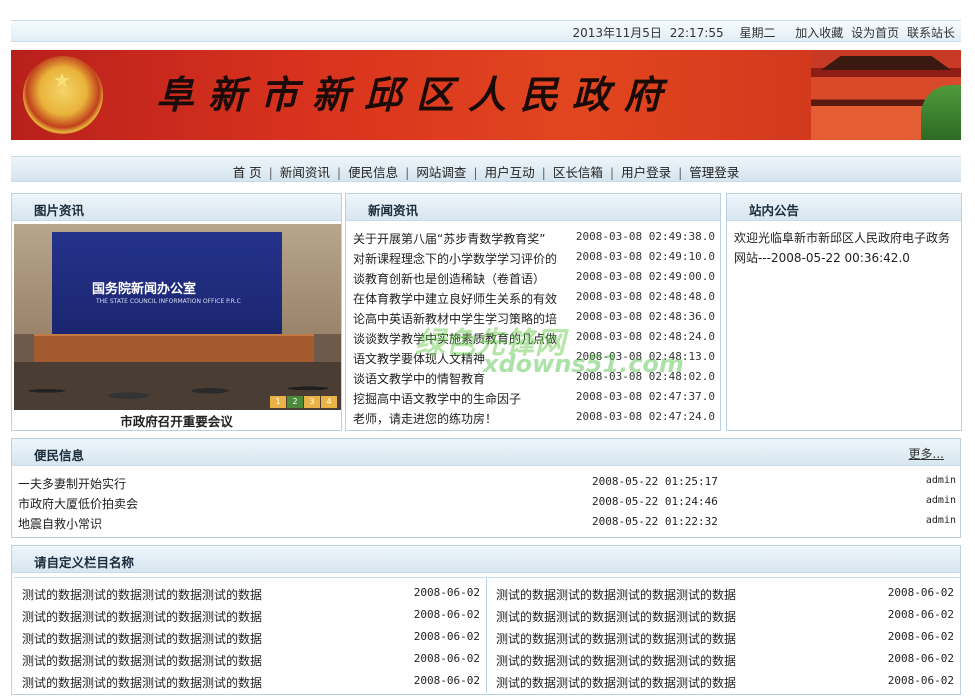 The width and height of the screenshot is (975, 699). What do you see at coordinates (875, 33) in the screenshot?
I see `set-homepage-link: 设为首页` at bounding box center [875, 33].